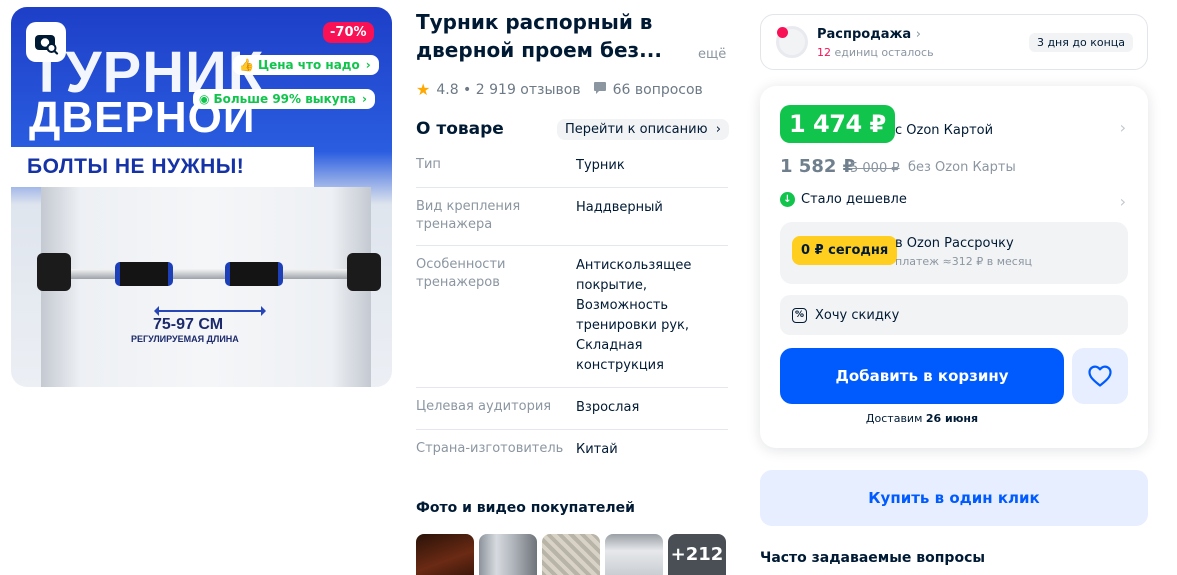 The width and height of the screenshot is (1177, 575). What do you see at coordinates (944, 130) in the screenshot?
I see `with-ozon-card-label: с Ozon Картой` at bounding box center [944, 130].